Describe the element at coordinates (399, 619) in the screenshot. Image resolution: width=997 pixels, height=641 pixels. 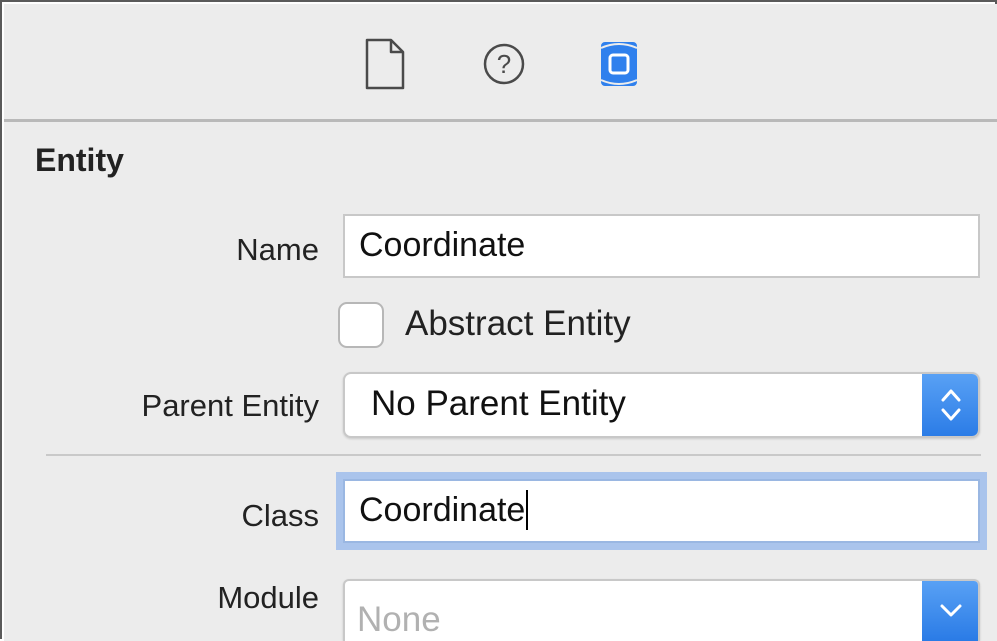
I see `module-placeholder: None` at that location.